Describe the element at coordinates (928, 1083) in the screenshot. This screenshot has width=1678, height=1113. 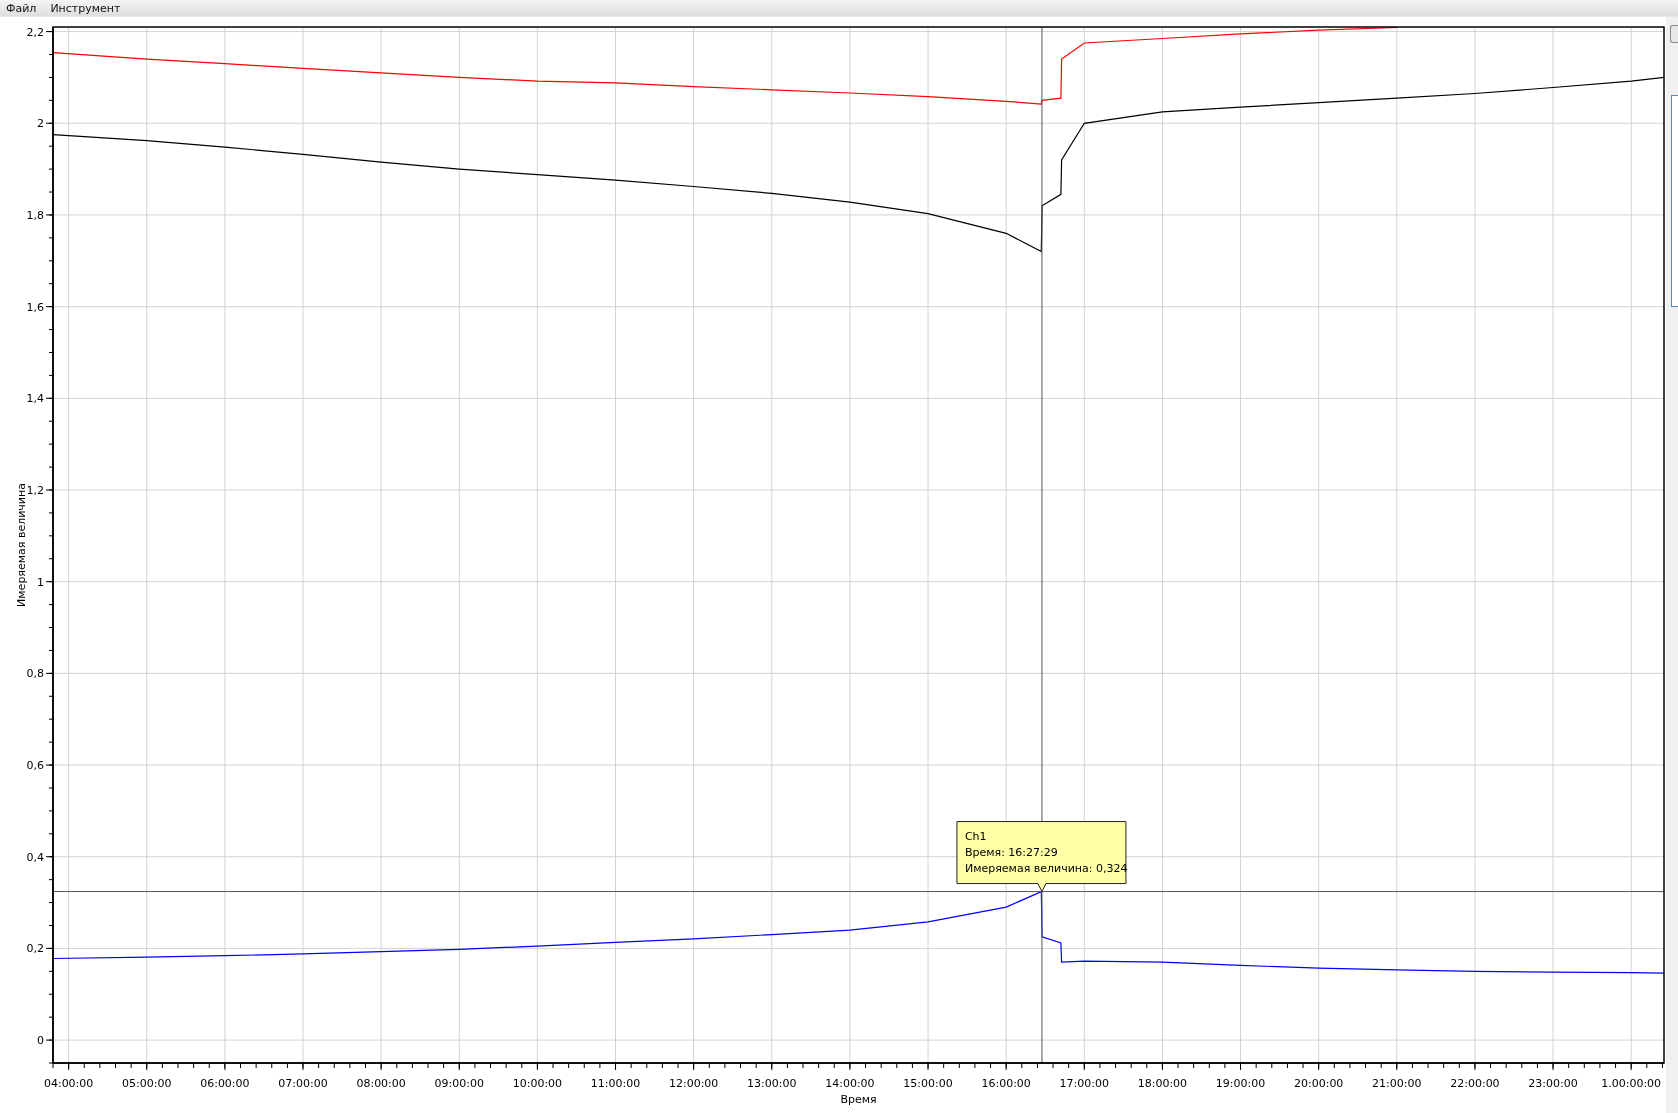
I see `x-tick-label: 15:00:00` at that location.